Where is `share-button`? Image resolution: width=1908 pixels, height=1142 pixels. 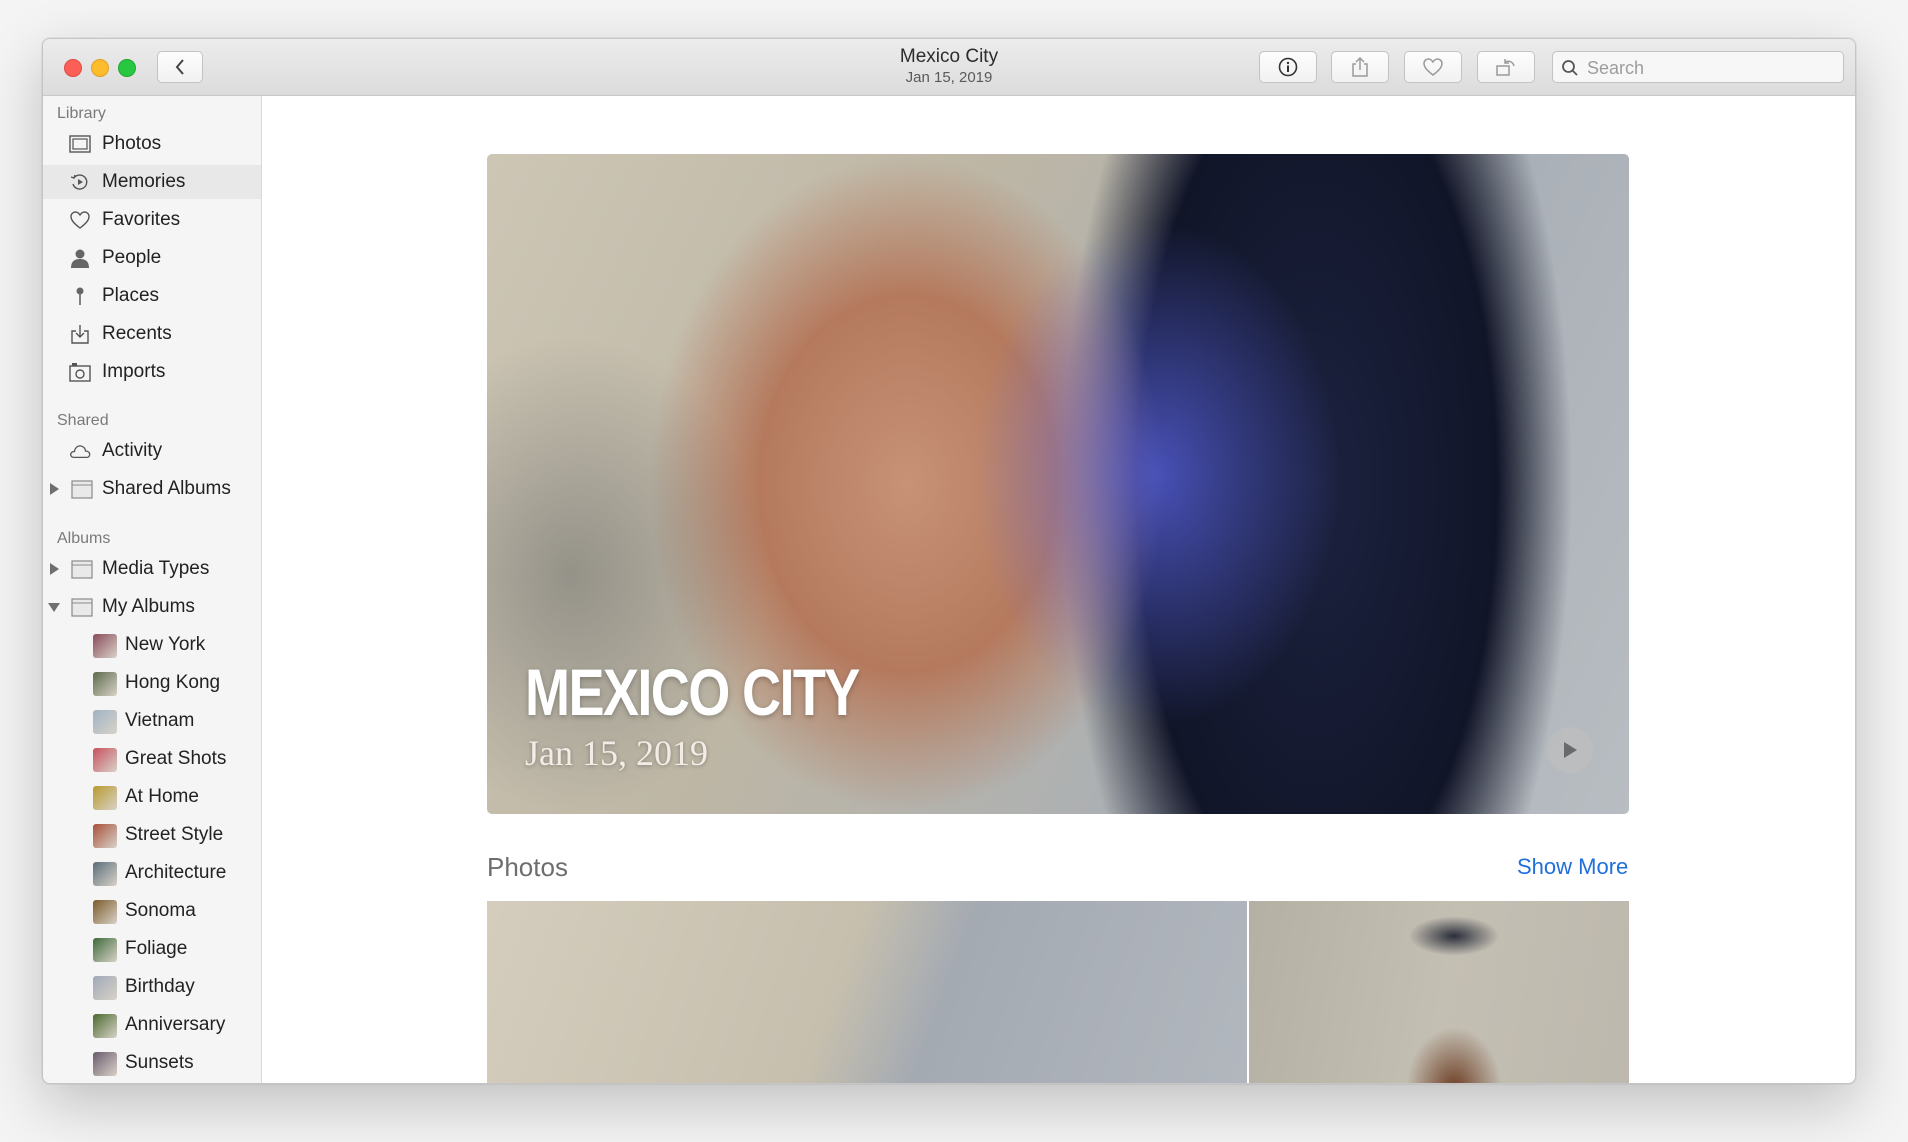 share-button is located at coordinates (1360, 67).